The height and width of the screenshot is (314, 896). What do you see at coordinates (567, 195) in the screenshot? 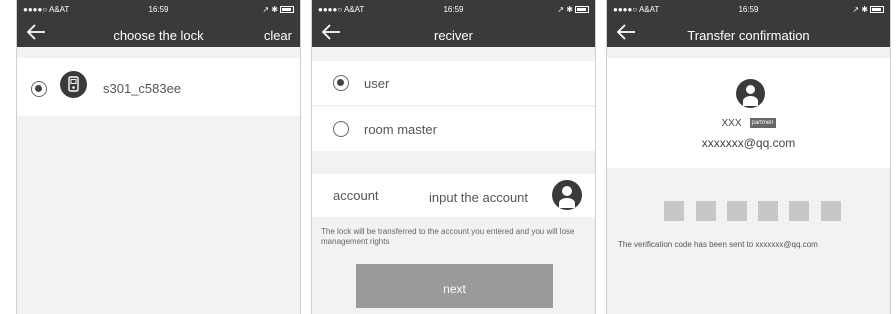
I see `contact-avatar-icon` at bounding box center [567, 195].